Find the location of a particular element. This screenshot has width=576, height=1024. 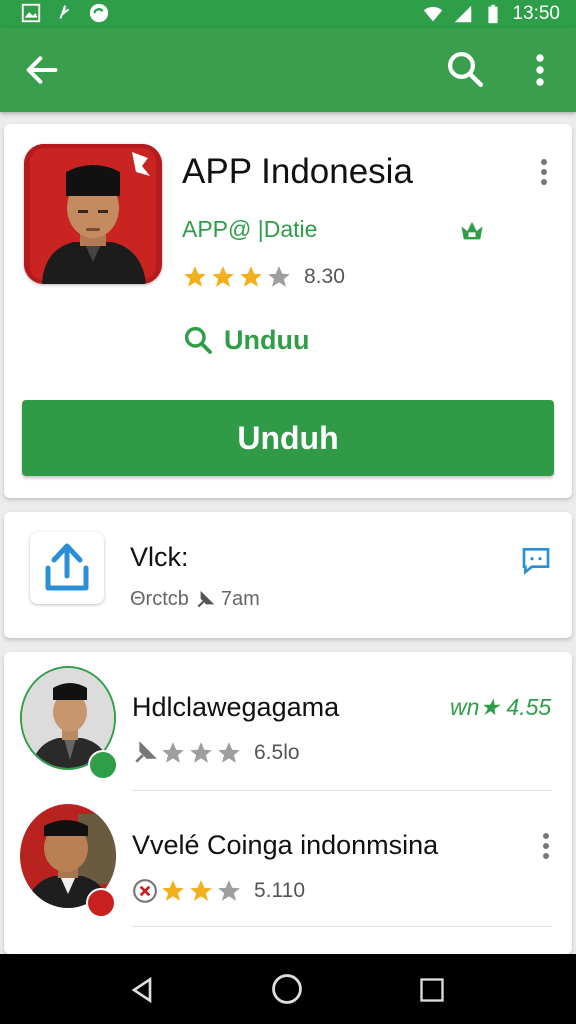

app-icon is located at coordinates (93, 214).